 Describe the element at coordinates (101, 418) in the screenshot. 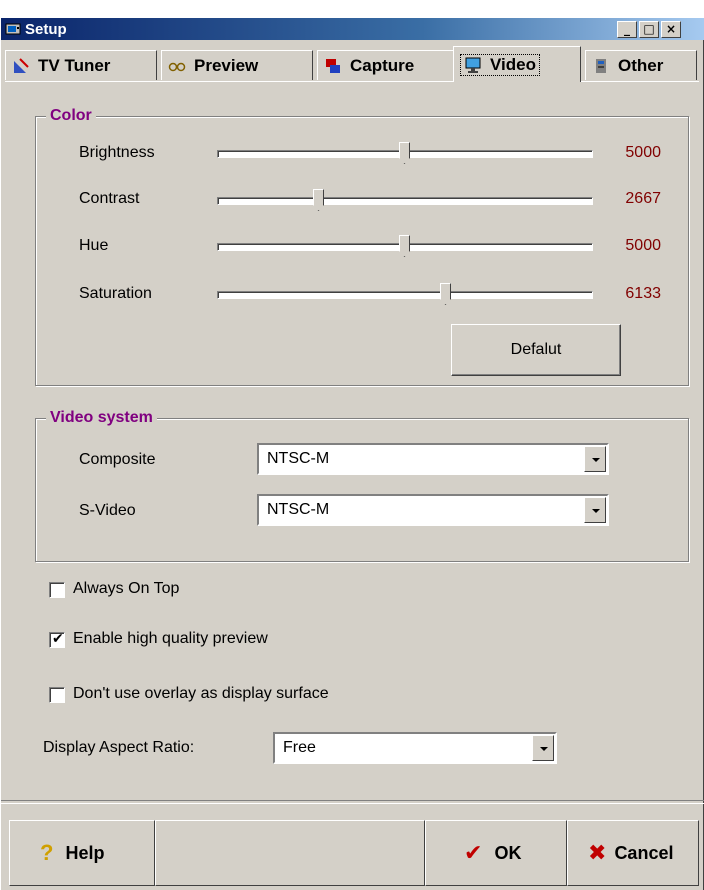

I see `video-system-group-title: Video system` at that location.